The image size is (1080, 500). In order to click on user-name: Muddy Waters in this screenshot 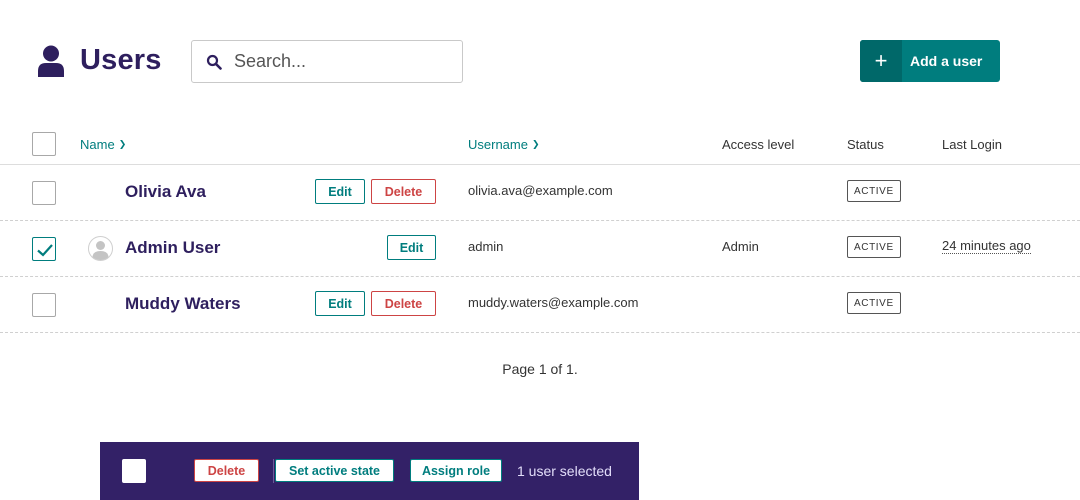, I will do `click(183, 304)`.